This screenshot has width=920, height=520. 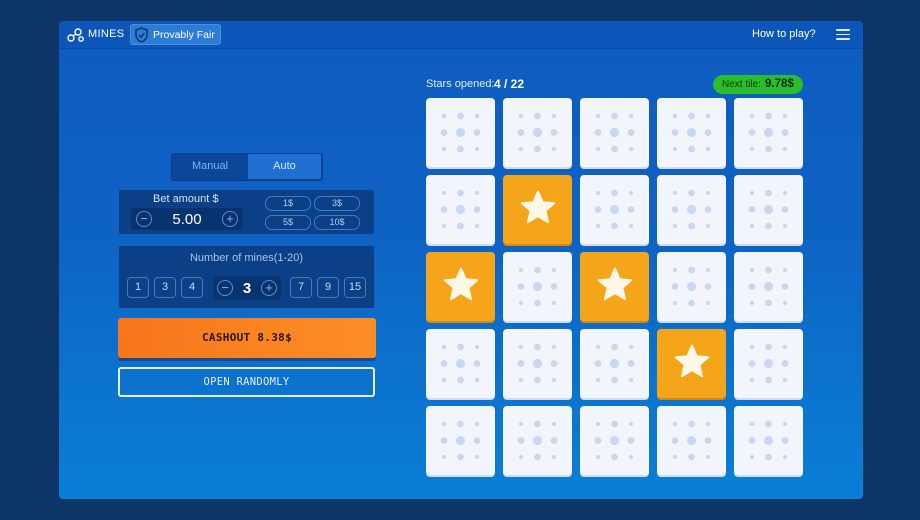 I want to click on bet-increase-button: +, so click(x=230, y=219).